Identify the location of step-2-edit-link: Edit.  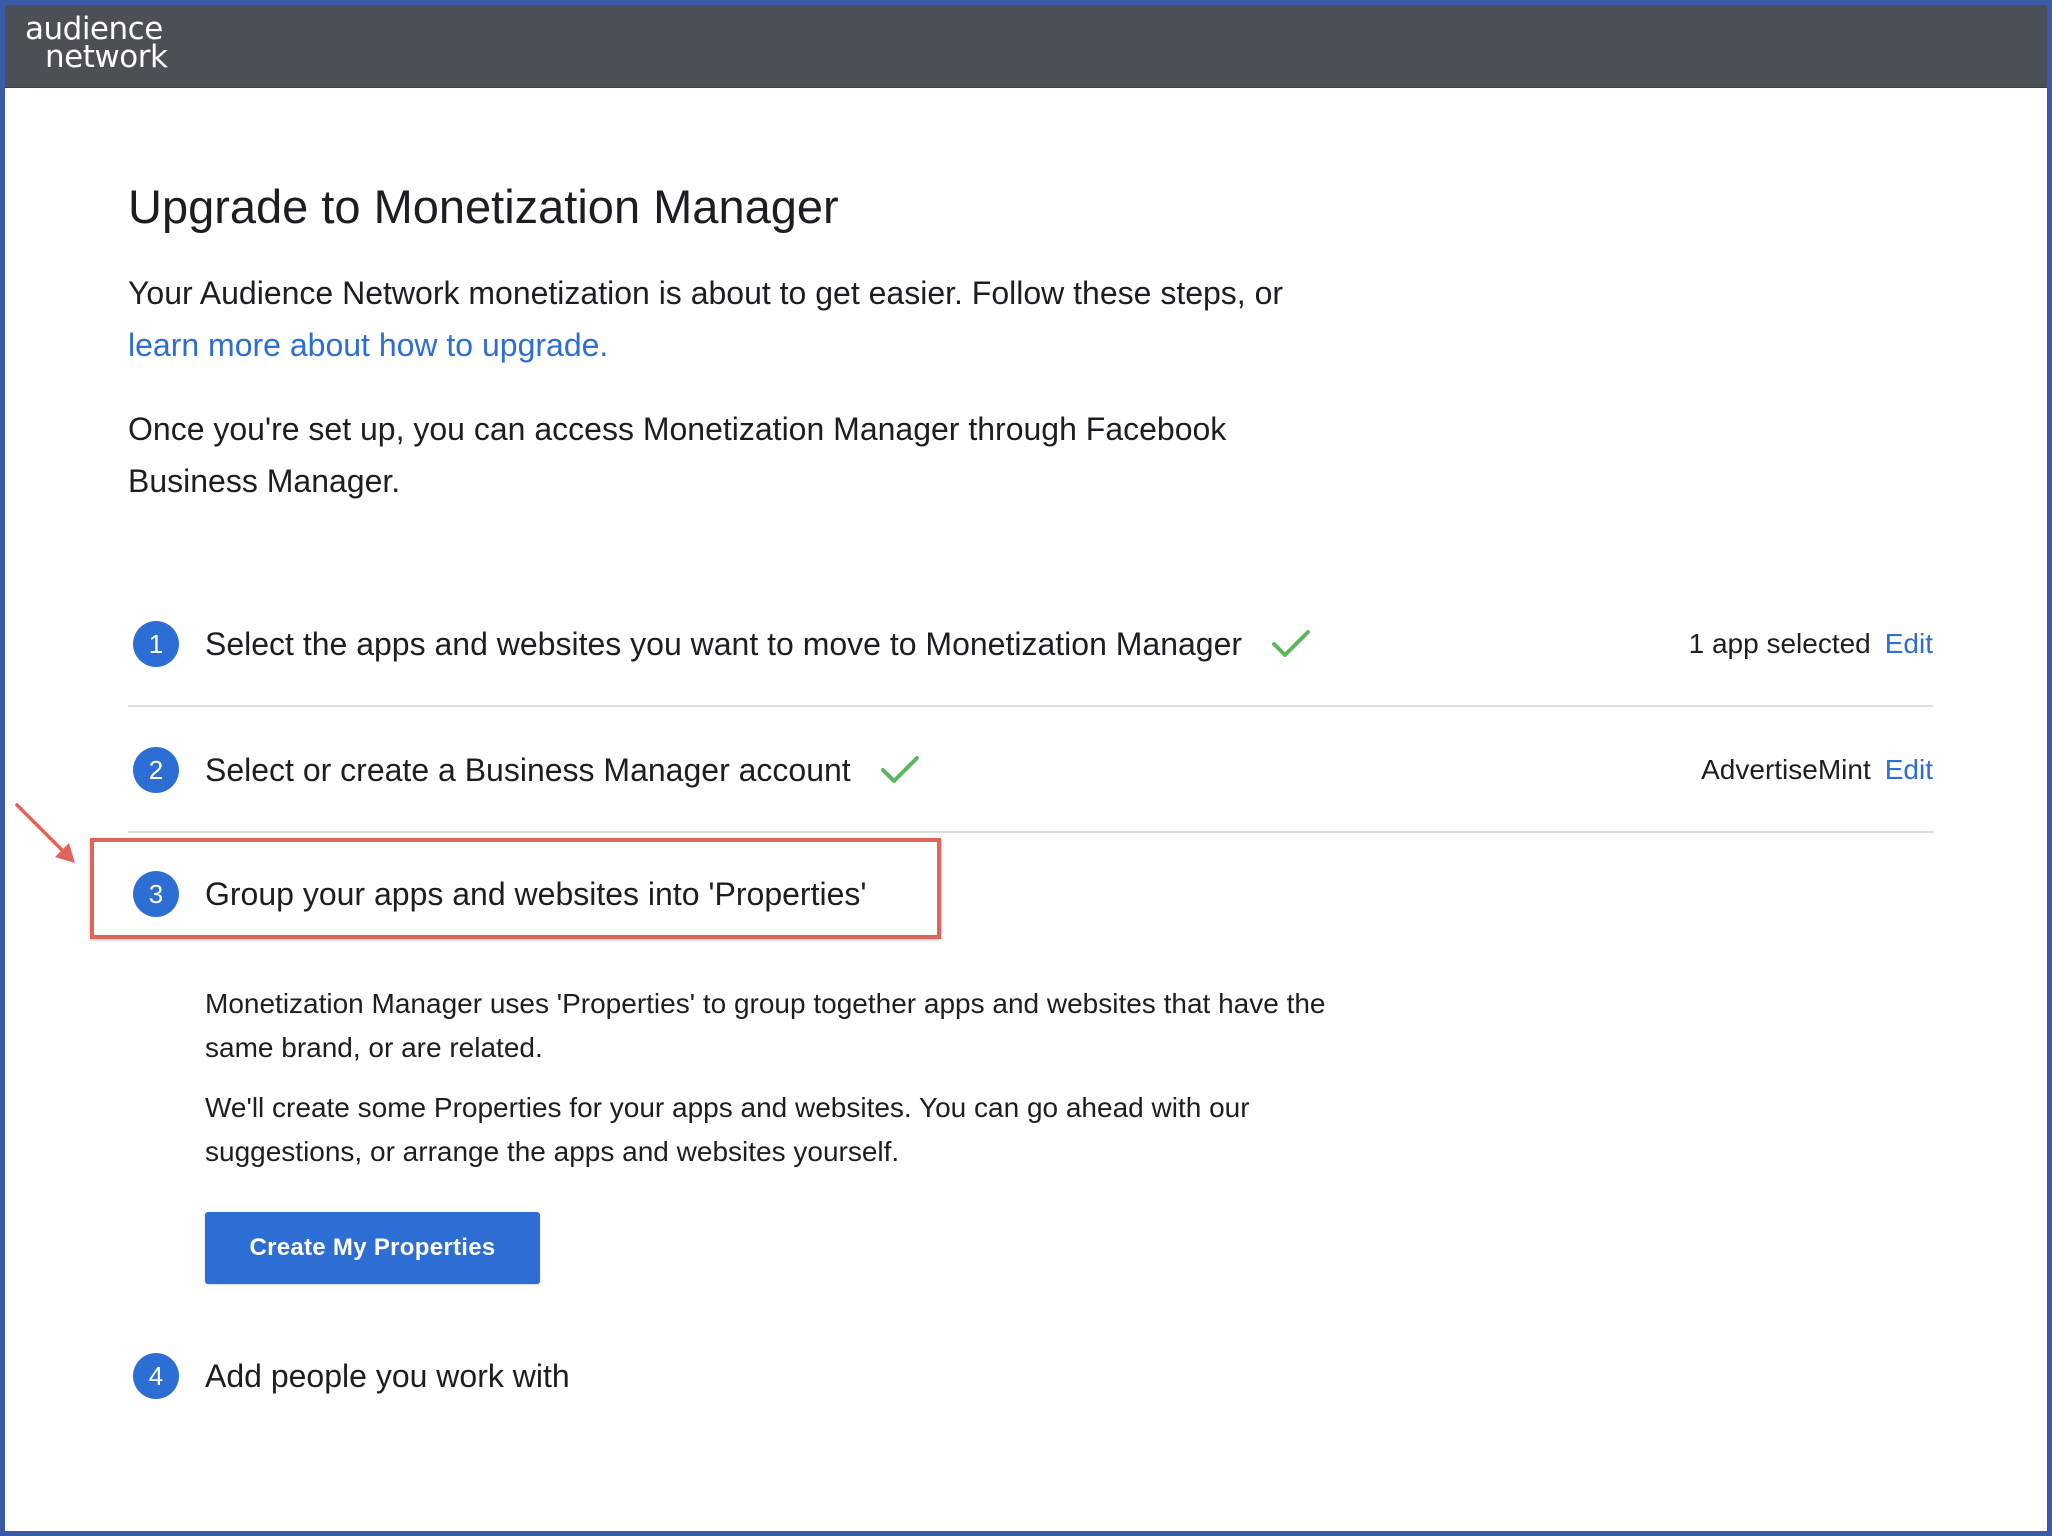
(1909, 769).